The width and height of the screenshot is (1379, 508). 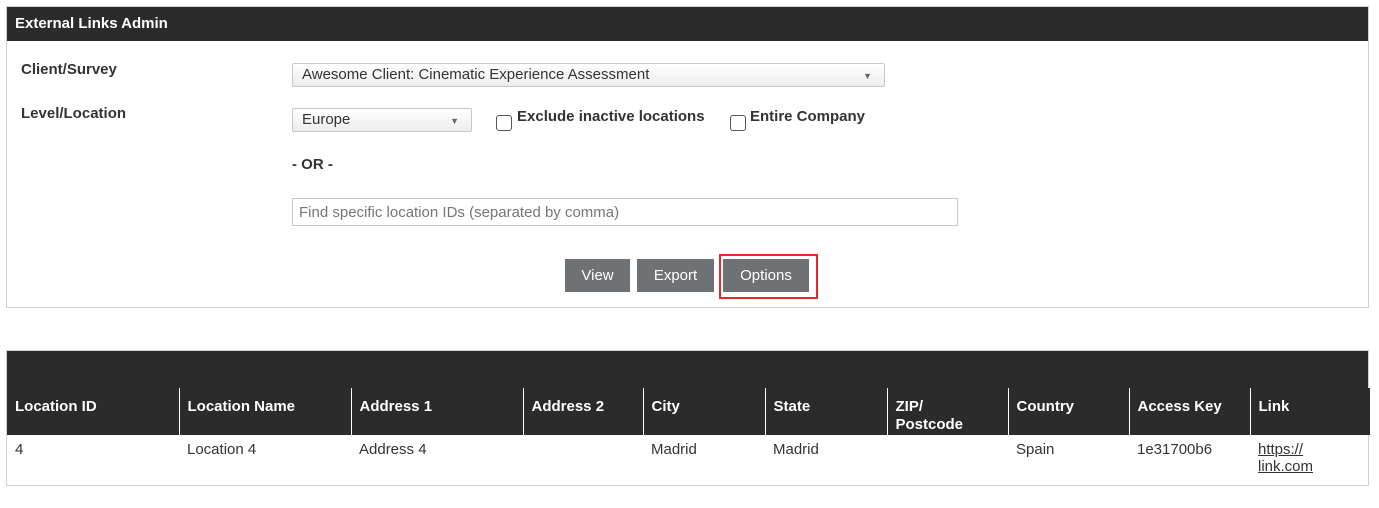 What do you see at coordinates (93, 411) in the screenshot?
I see `column-header-location-id: Location ID` at bounding box center [93, 411].